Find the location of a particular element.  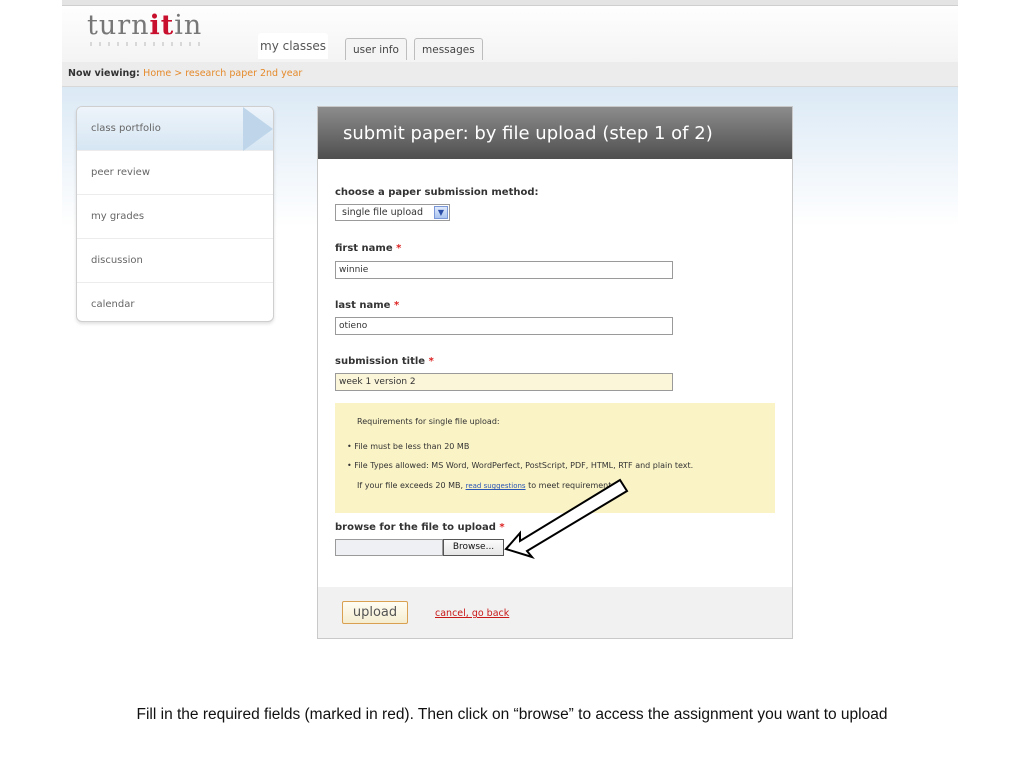

annotation-arrow-icon is located at coordinates (566, 518).